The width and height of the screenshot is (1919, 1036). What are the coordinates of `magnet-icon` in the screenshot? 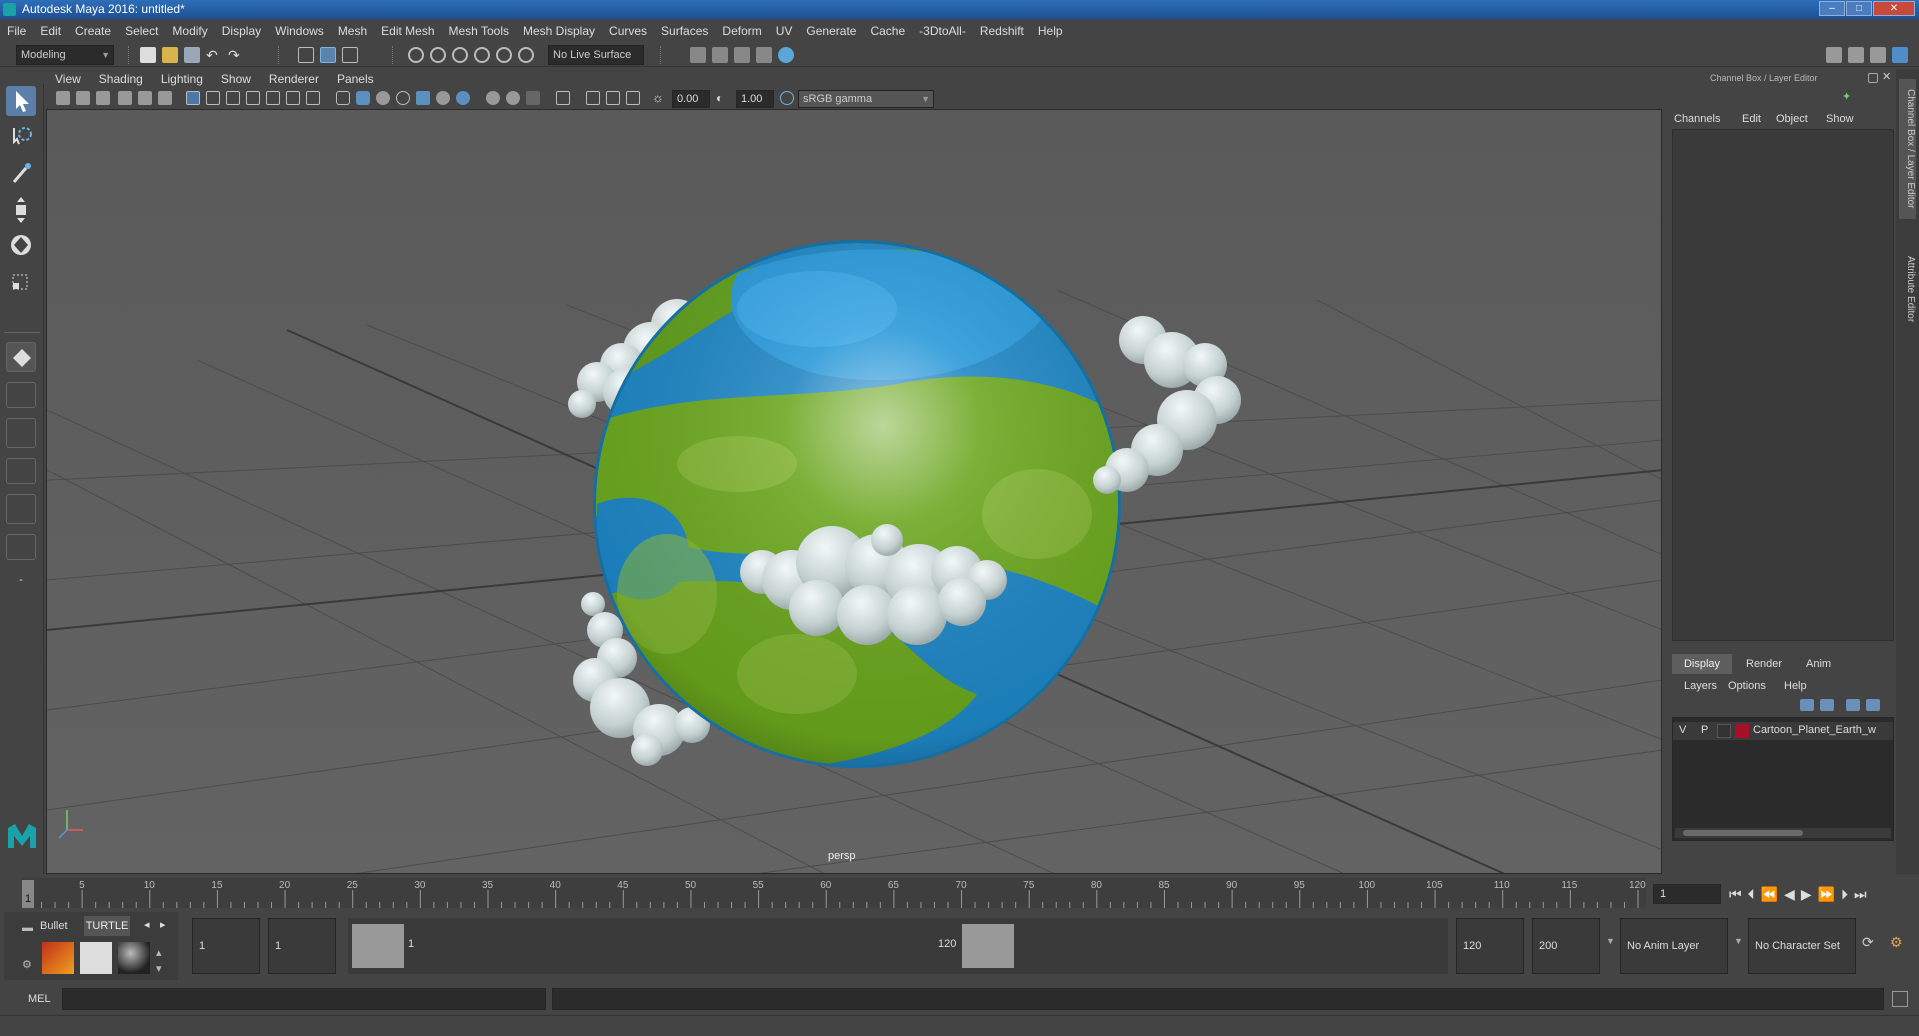 It's located at (526, 55).